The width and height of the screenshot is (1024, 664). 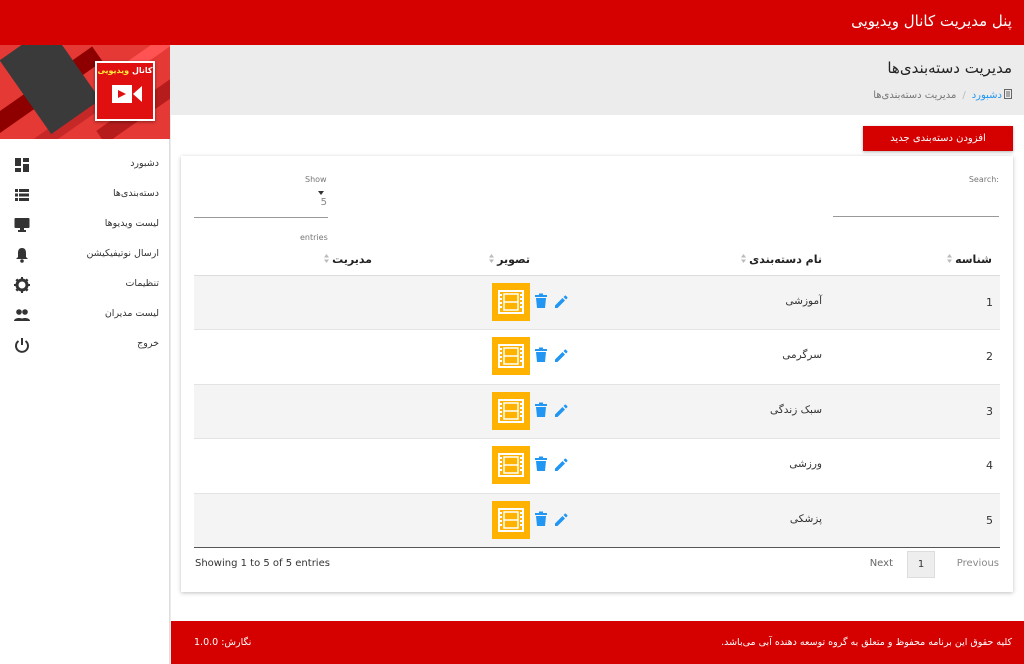 I want to click on sidebar-item-notification: ارسال نوتیفیکیشن, so click(x=85, y=255).